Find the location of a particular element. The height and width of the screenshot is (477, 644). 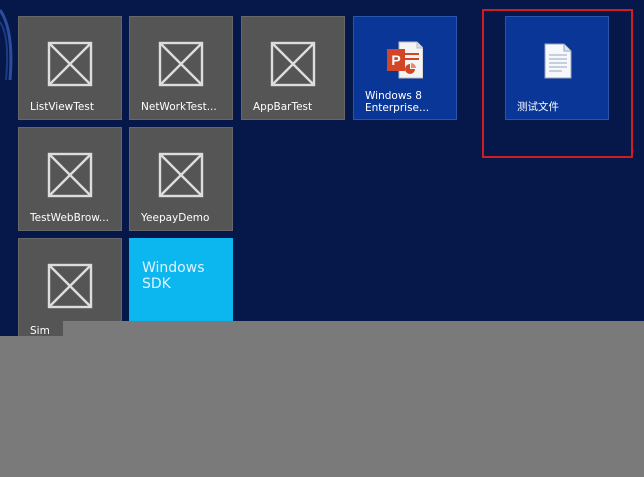

tile-listviewtest: ListViewTest is located at coordinates (70, 68).